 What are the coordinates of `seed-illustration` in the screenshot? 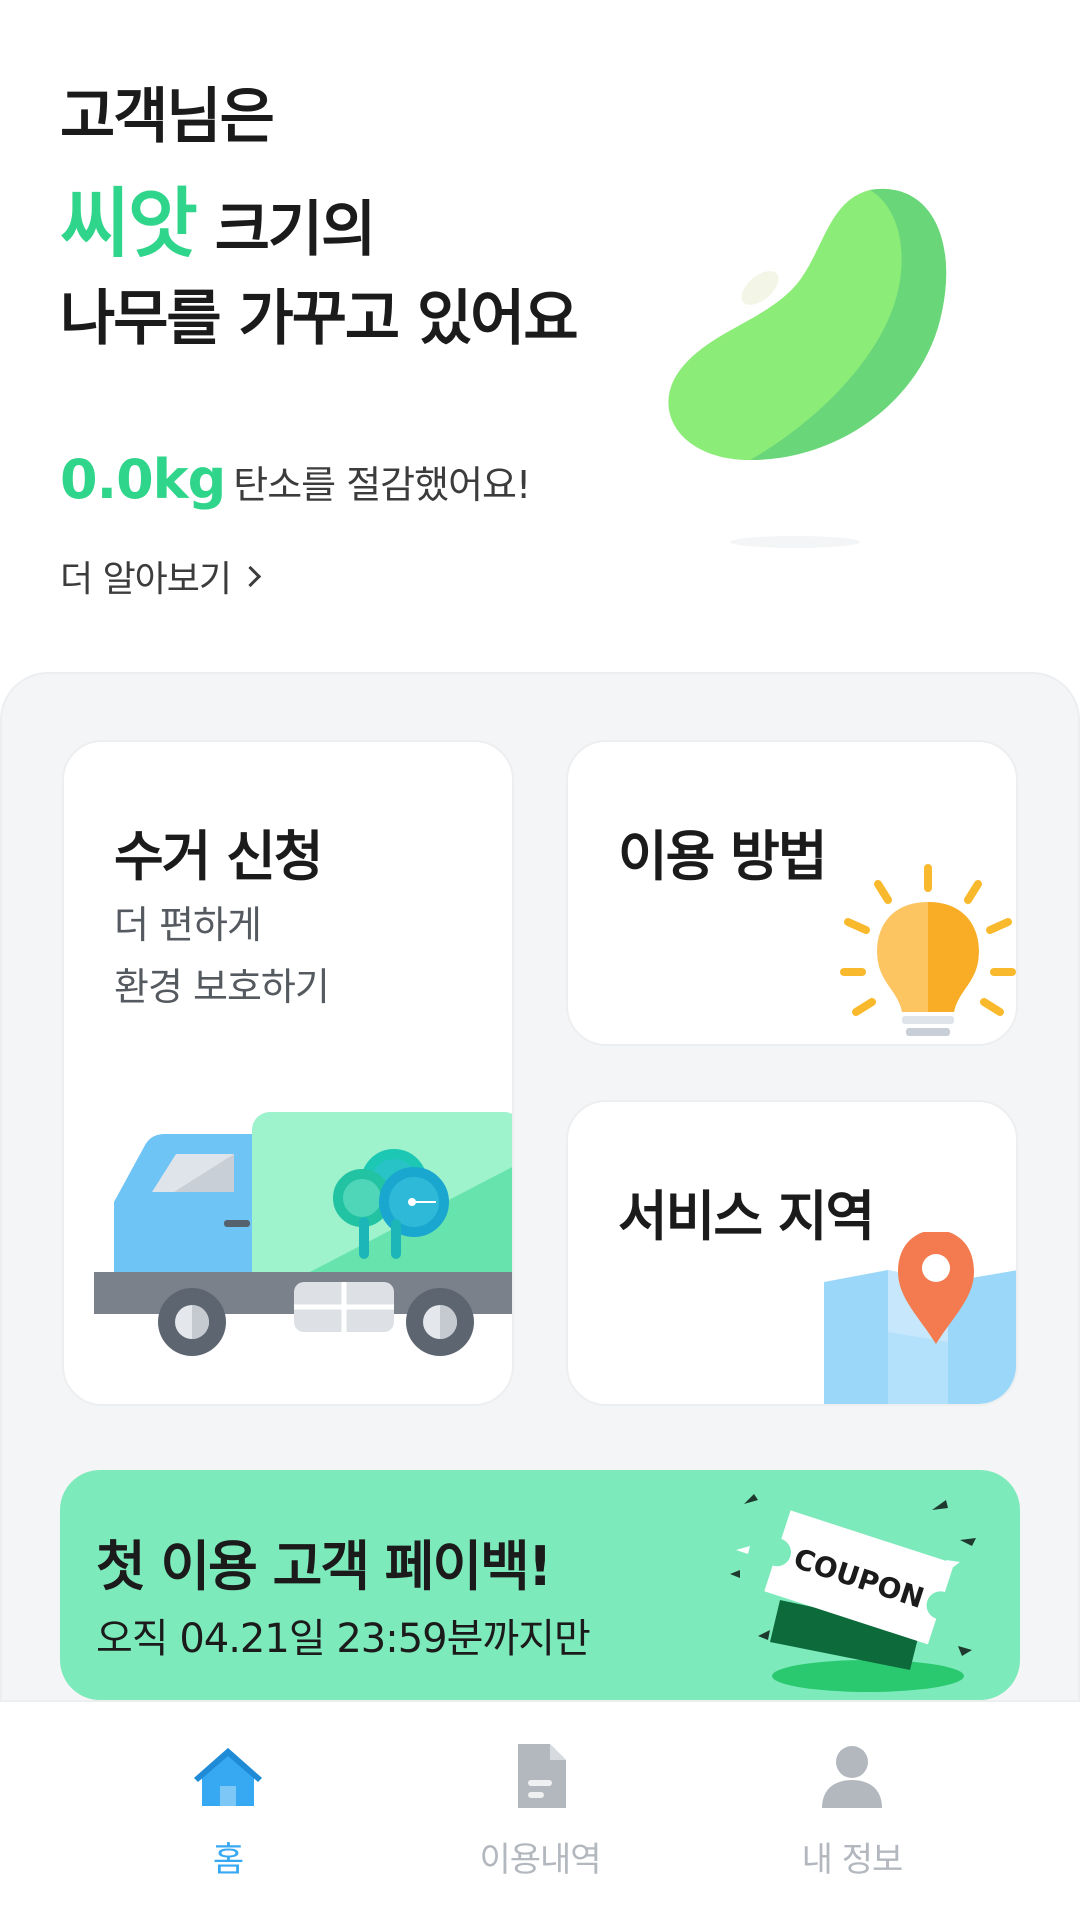 It's located at (807, 324).